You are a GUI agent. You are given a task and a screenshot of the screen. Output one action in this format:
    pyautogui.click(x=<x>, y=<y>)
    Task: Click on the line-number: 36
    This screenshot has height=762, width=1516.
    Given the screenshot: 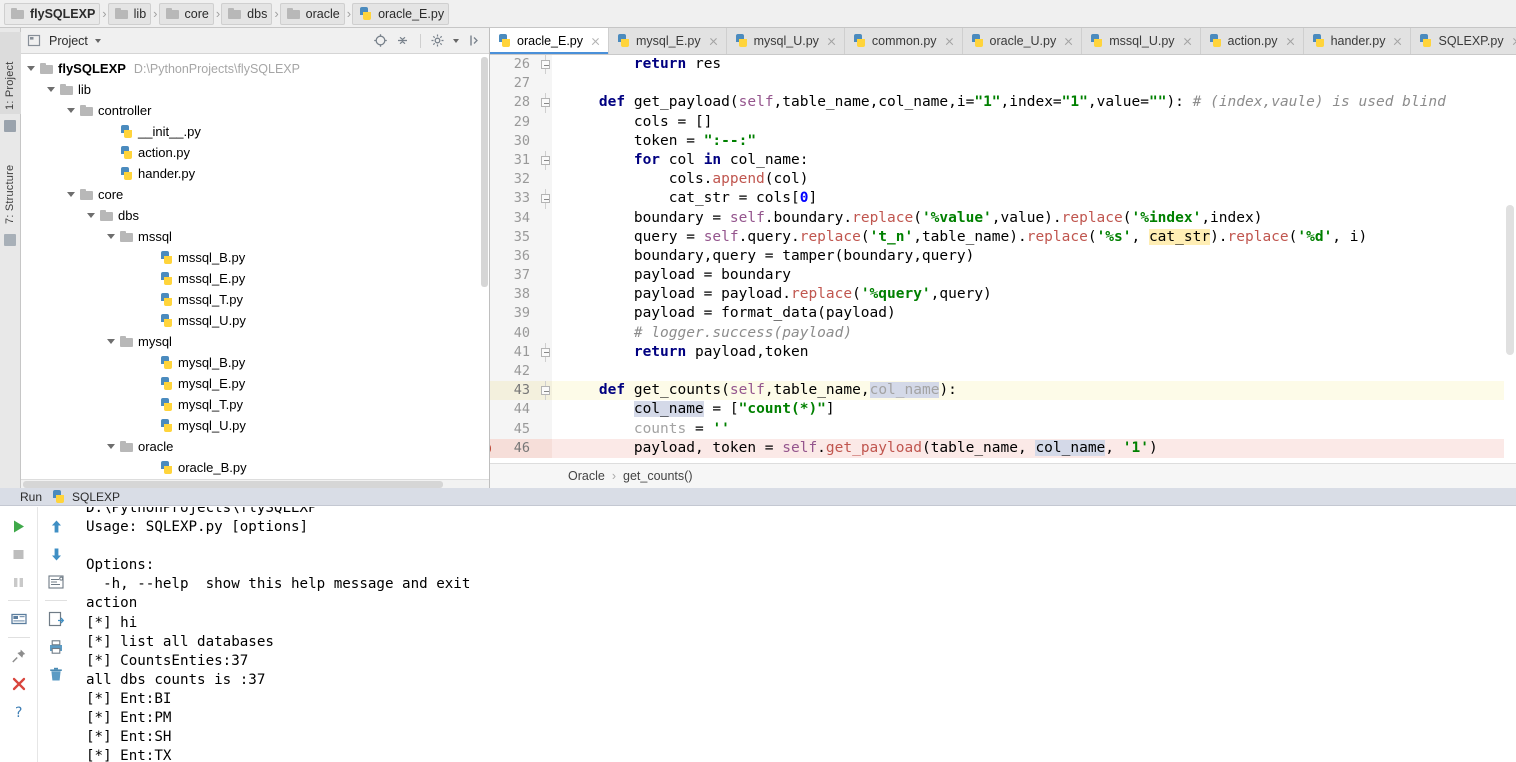 What is the action you would take?
    pyautogui.click(x=514, y=256)
    